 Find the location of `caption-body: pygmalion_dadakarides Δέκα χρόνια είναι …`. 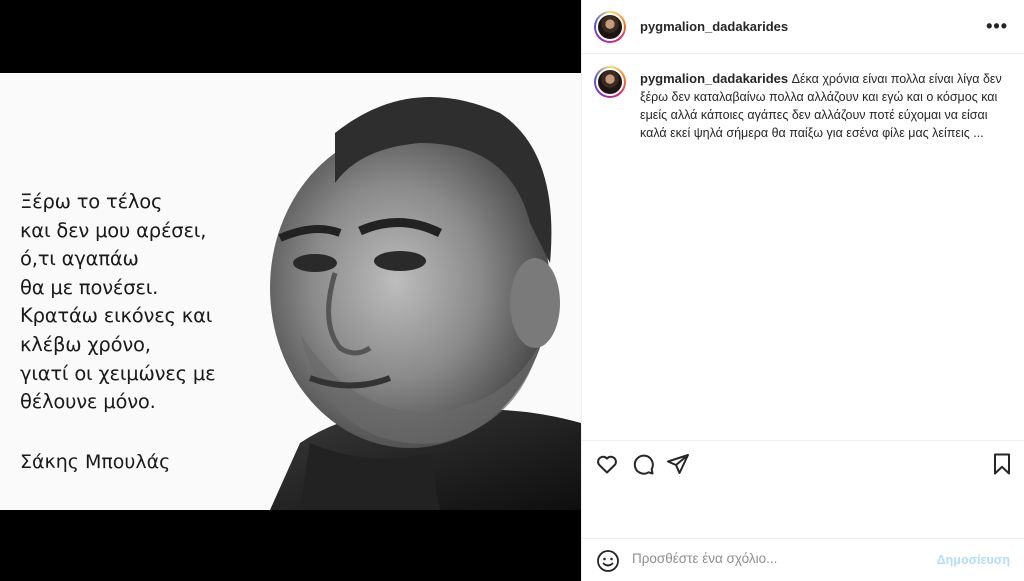

caption-body: pygmalion_dadakarides Δέκα χρόνια είναι … is located at coordinates (827, 106).